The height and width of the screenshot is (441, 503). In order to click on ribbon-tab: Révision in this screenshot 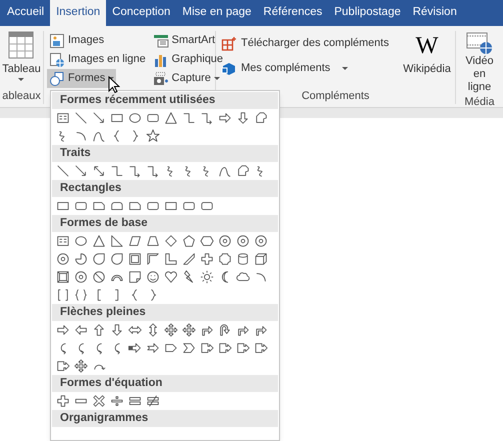, I will do `click(434, 13)`.